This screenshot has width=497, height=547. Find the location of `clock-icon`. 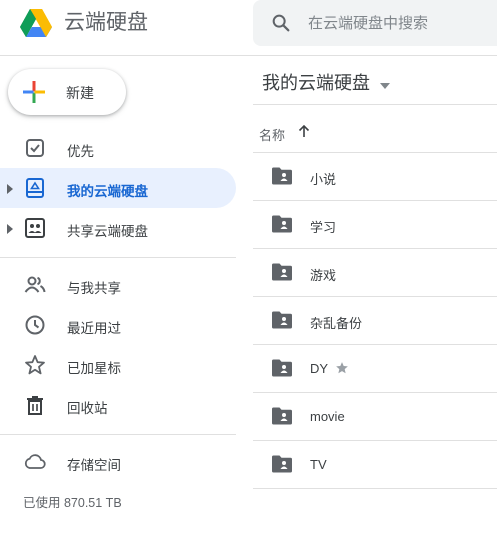

clock-icon is located at coordinates (35, 325).